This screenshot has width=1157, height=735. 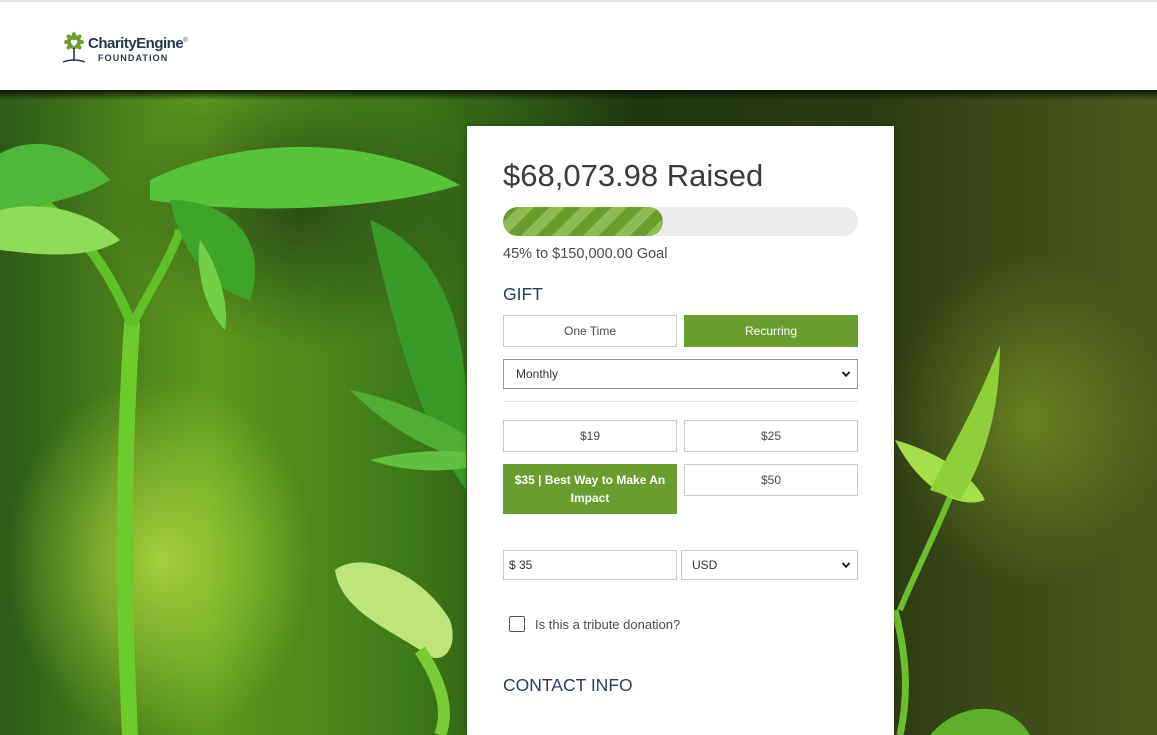 What do you see at coordinates (769, 565) in the screenshot?
I see `currency-select: USD` at bounding box center [769, 565].